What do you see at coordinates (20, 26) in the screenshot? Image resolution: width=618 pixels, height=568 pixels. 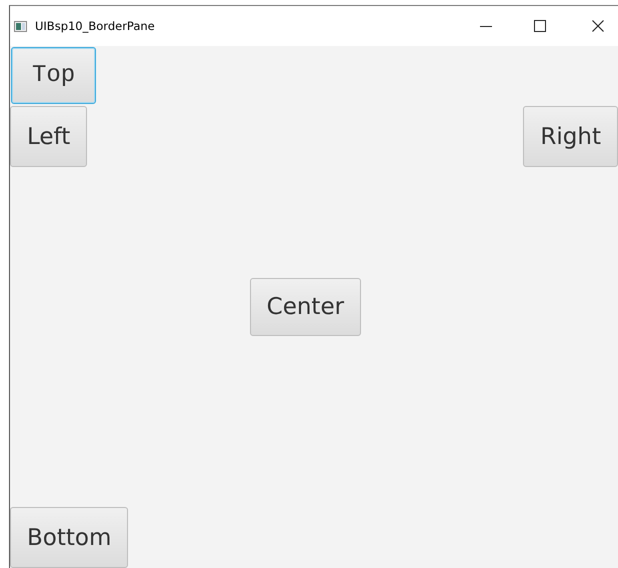 I see `app-icon` at bounding box center [20, 26].